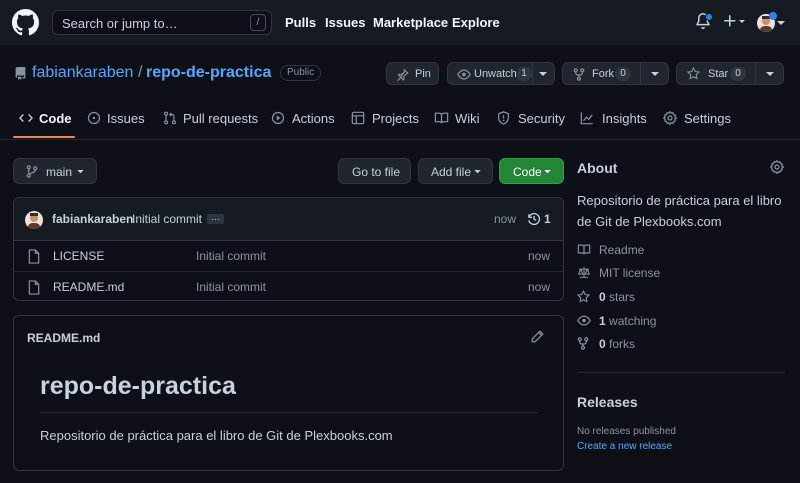  What do you see at coordinates (738, 74) in the screenshot?
I see `star-count: 0` at bounding box center [738, 74].